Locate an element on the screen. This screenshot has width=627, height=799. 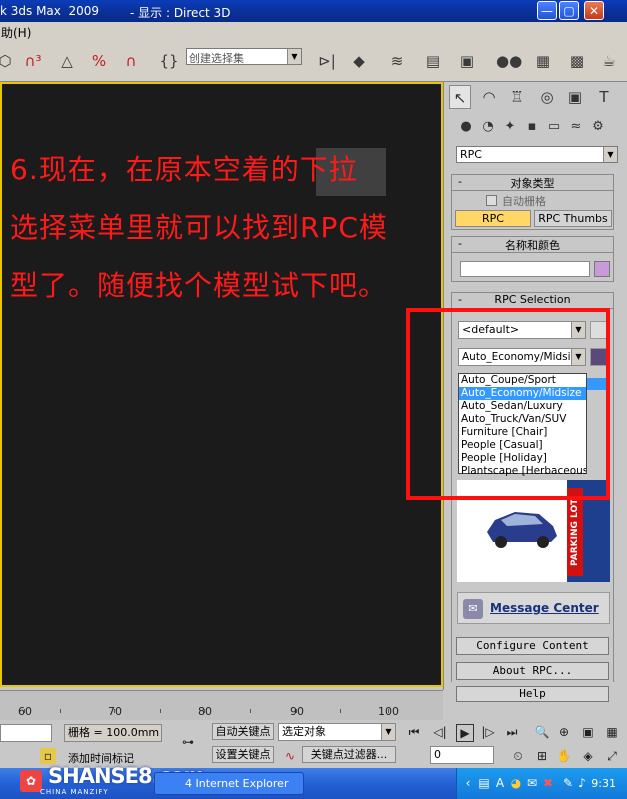
zoom-icon: 🔍 is located at coordinates (542, 732).